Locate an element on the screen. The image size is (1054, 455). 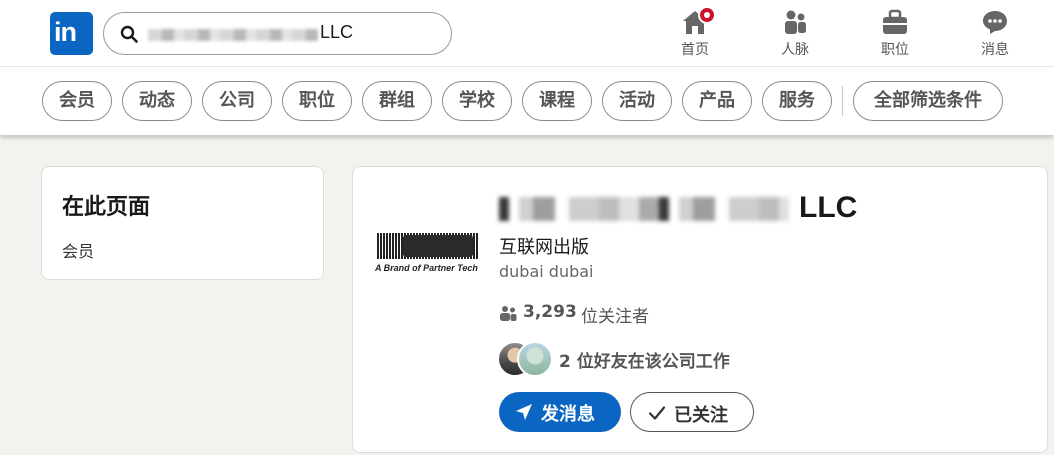
avatar is located at coordinates (535, 359).